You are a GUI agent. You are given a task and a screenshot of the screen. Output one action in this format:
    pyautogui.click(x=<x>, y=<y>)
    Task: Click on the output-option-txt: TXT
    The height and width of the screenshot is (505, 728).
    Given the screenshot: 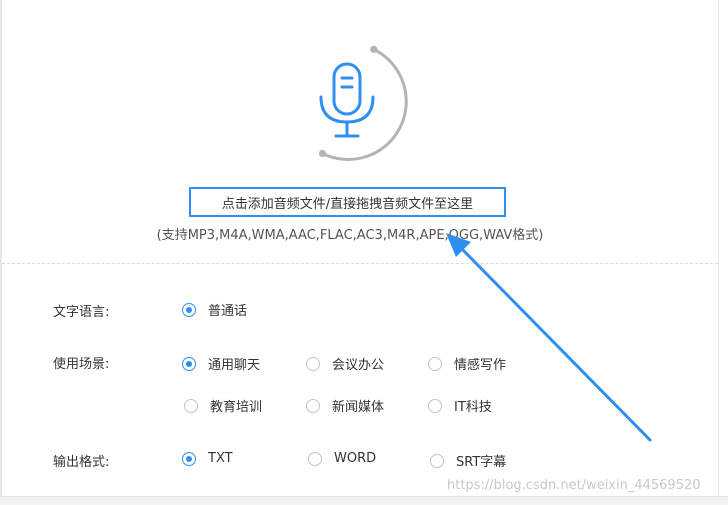 What is the action you would take?
    pyautogui.click(x=207, y=458)
    